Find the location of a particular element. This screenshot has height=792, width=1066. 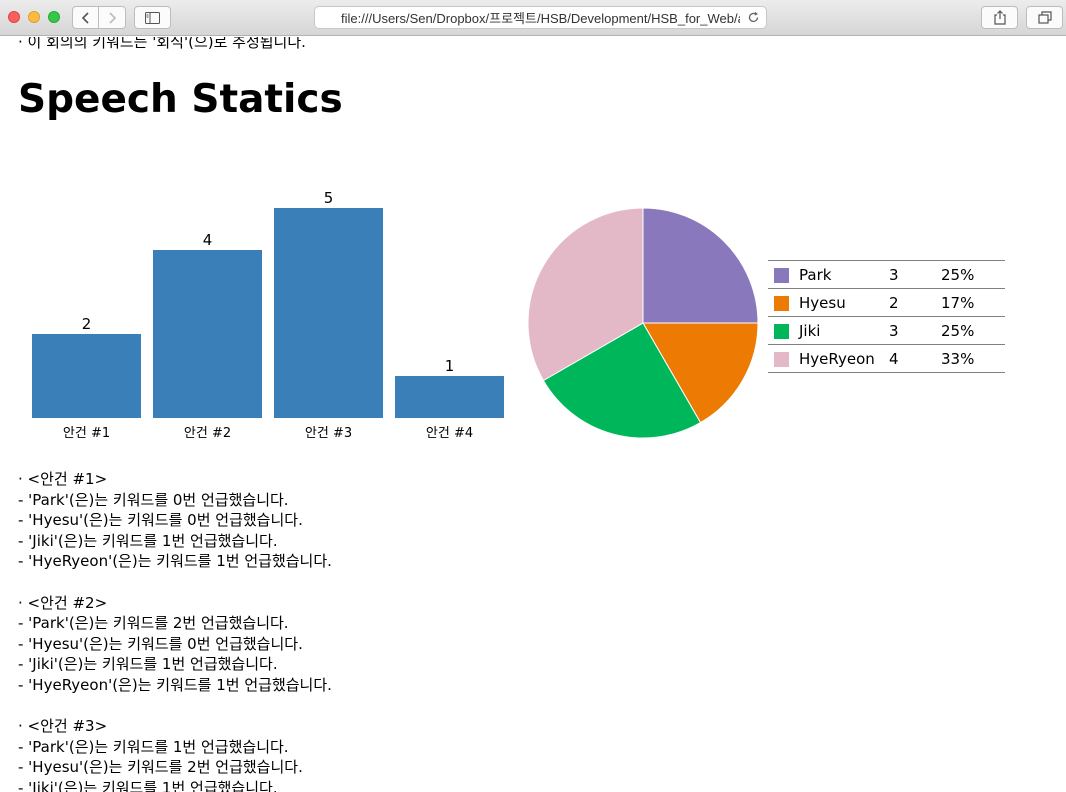

back-button is located at coordinates (85, 17).